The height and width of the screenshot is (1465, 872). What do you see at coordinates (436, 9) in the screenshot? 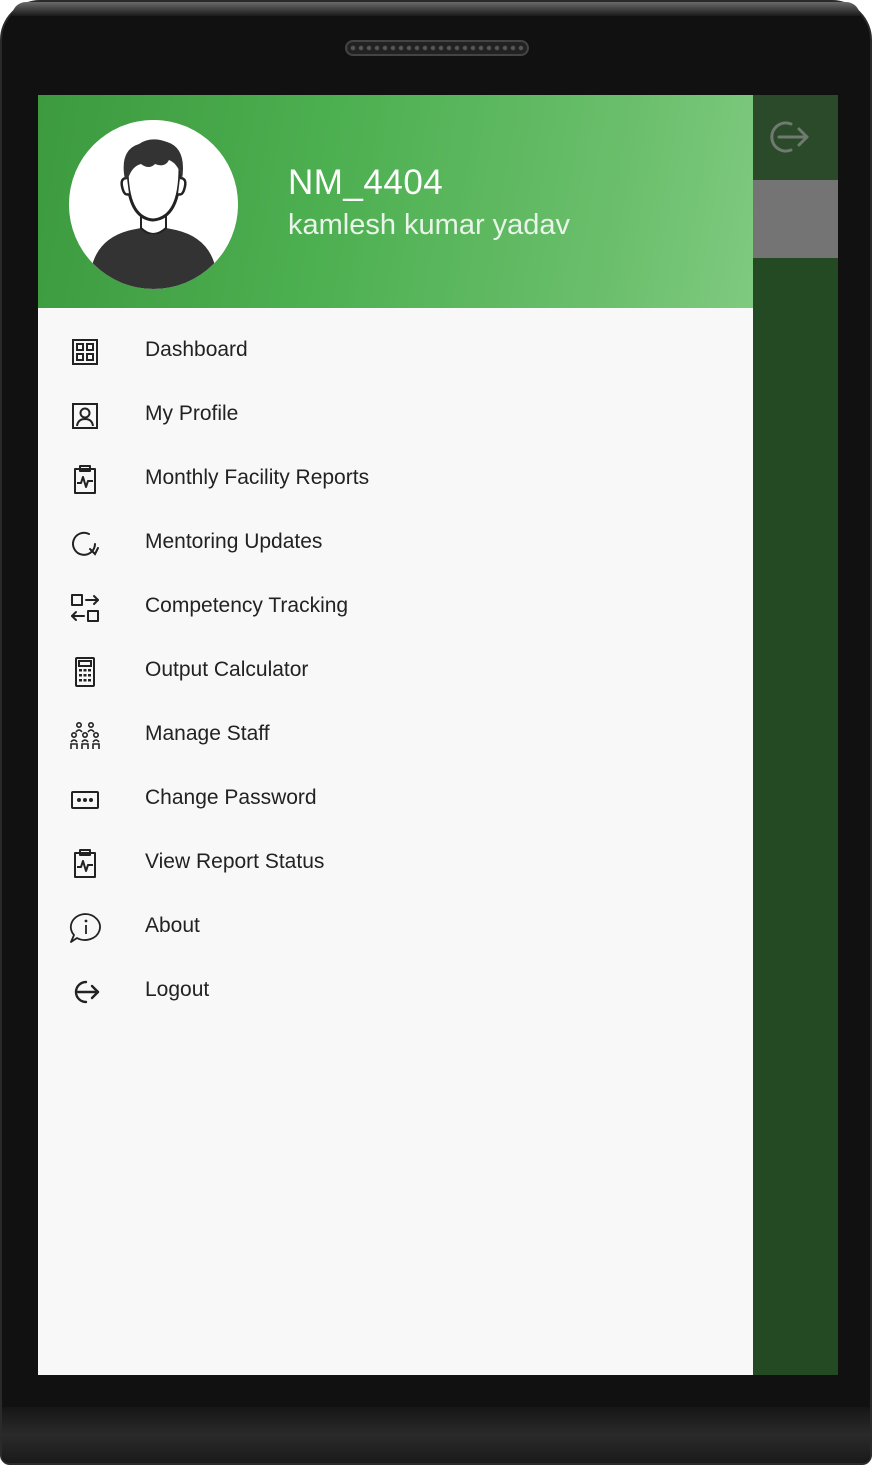
I see `device-top-edge` at bounding box center [436, 9].